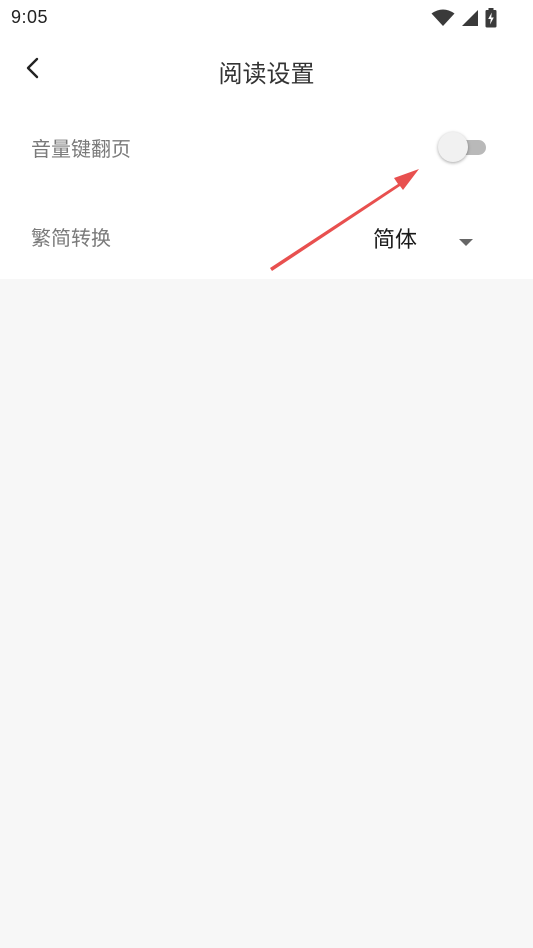 The width and height of the screenshot is (533, 948). What do you see at coordinates (81, 149) in the screenshot?
I see `volume-key-page-turn-label: 音量键翻页` at bounding box center [81, 149].